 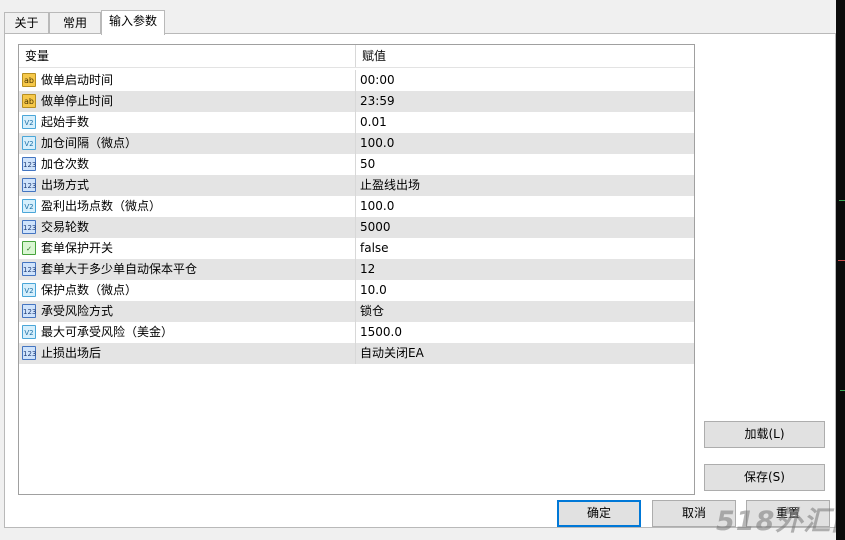 What do you see at coordinates (65, 227) in the screenshot?
I see `parameter-name: 交易轮数` at bounding box center [65, 227].